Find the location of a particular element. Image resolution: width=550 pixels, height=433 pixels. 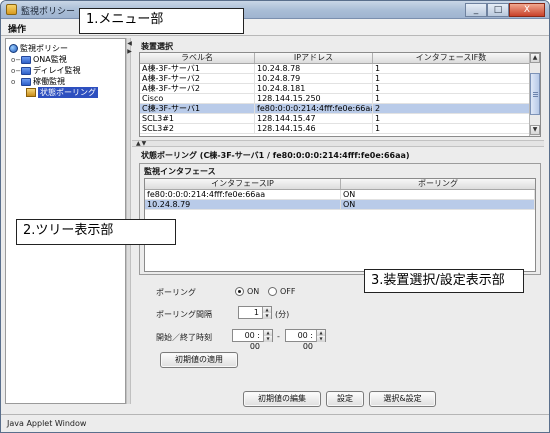

column-header: インタフェースIP is located at coordinates (243, 184).